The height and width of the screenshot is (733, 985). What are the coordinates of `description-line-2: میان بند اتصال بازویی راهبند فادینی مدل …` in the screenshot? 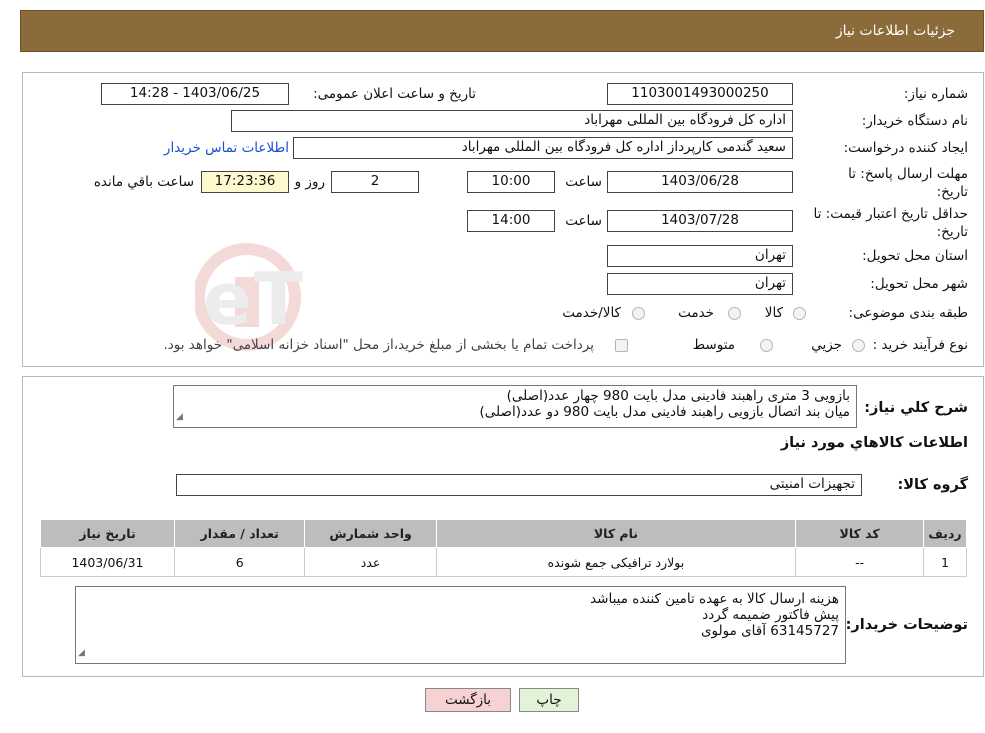 It's located at (664, 412).